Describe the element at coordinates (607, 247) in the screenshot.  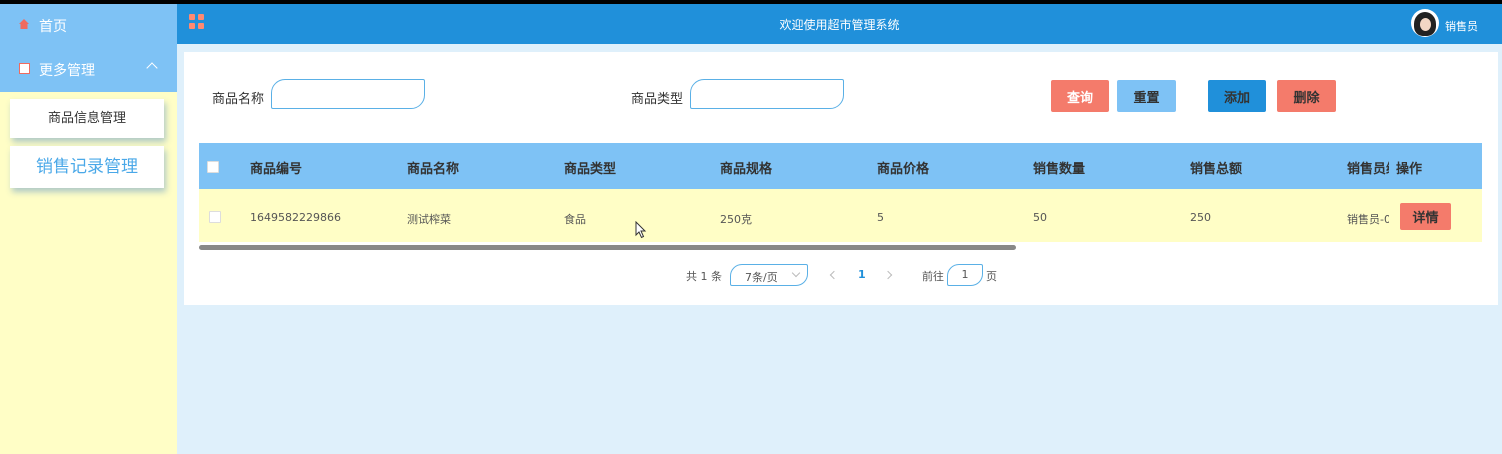
I see `horizontal-scrollbar` at that location.